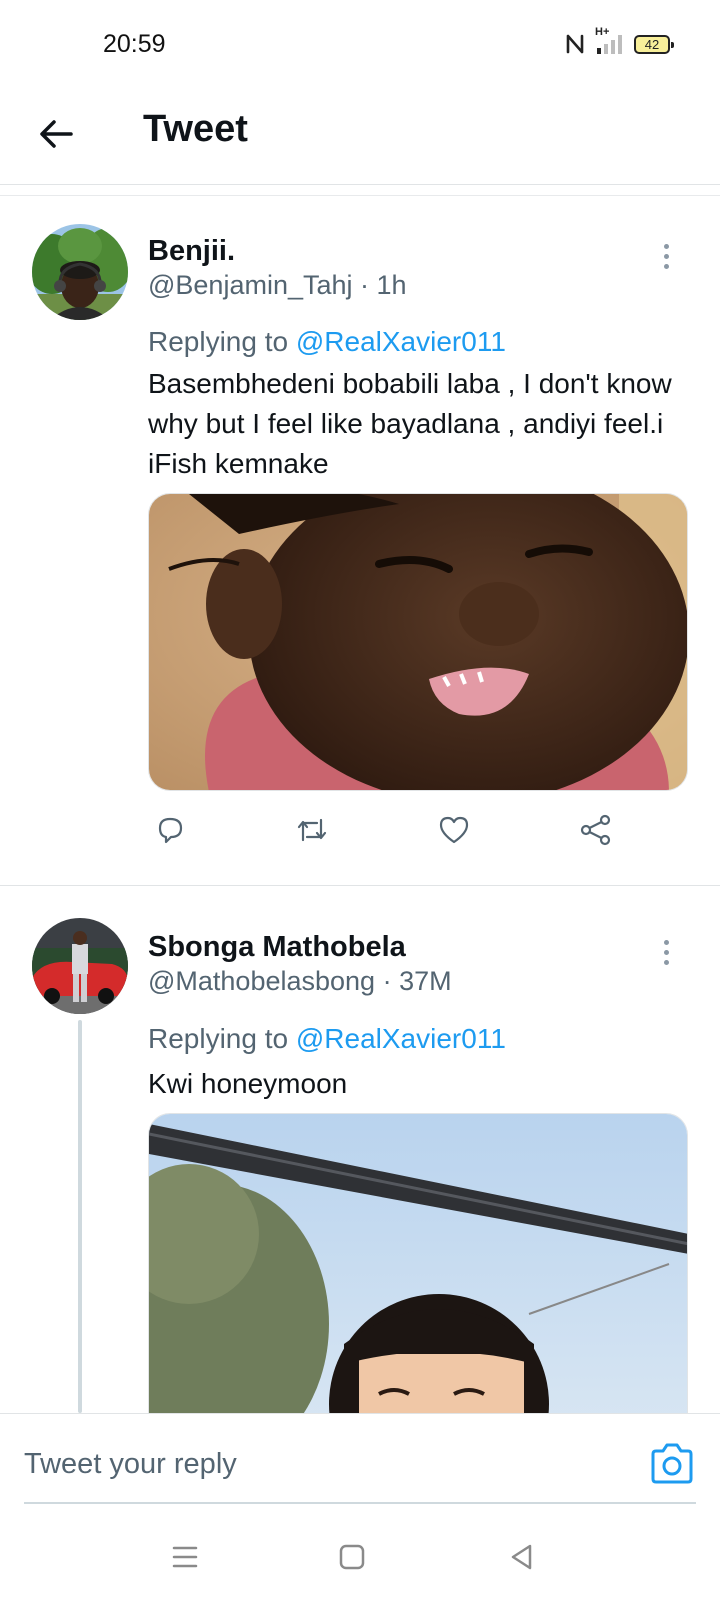 The height and width of the screenshot is (1600, 720). Describe the element at coordinates (391, 285) in the screenshot. I see `timestamp: 1h` at that location.